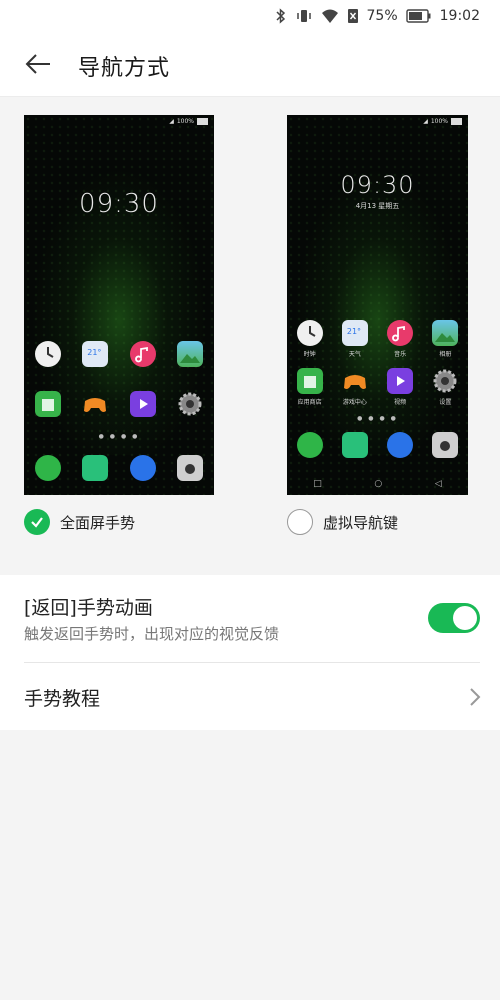  I want to click on sim-off-icon, so click(352, 16).